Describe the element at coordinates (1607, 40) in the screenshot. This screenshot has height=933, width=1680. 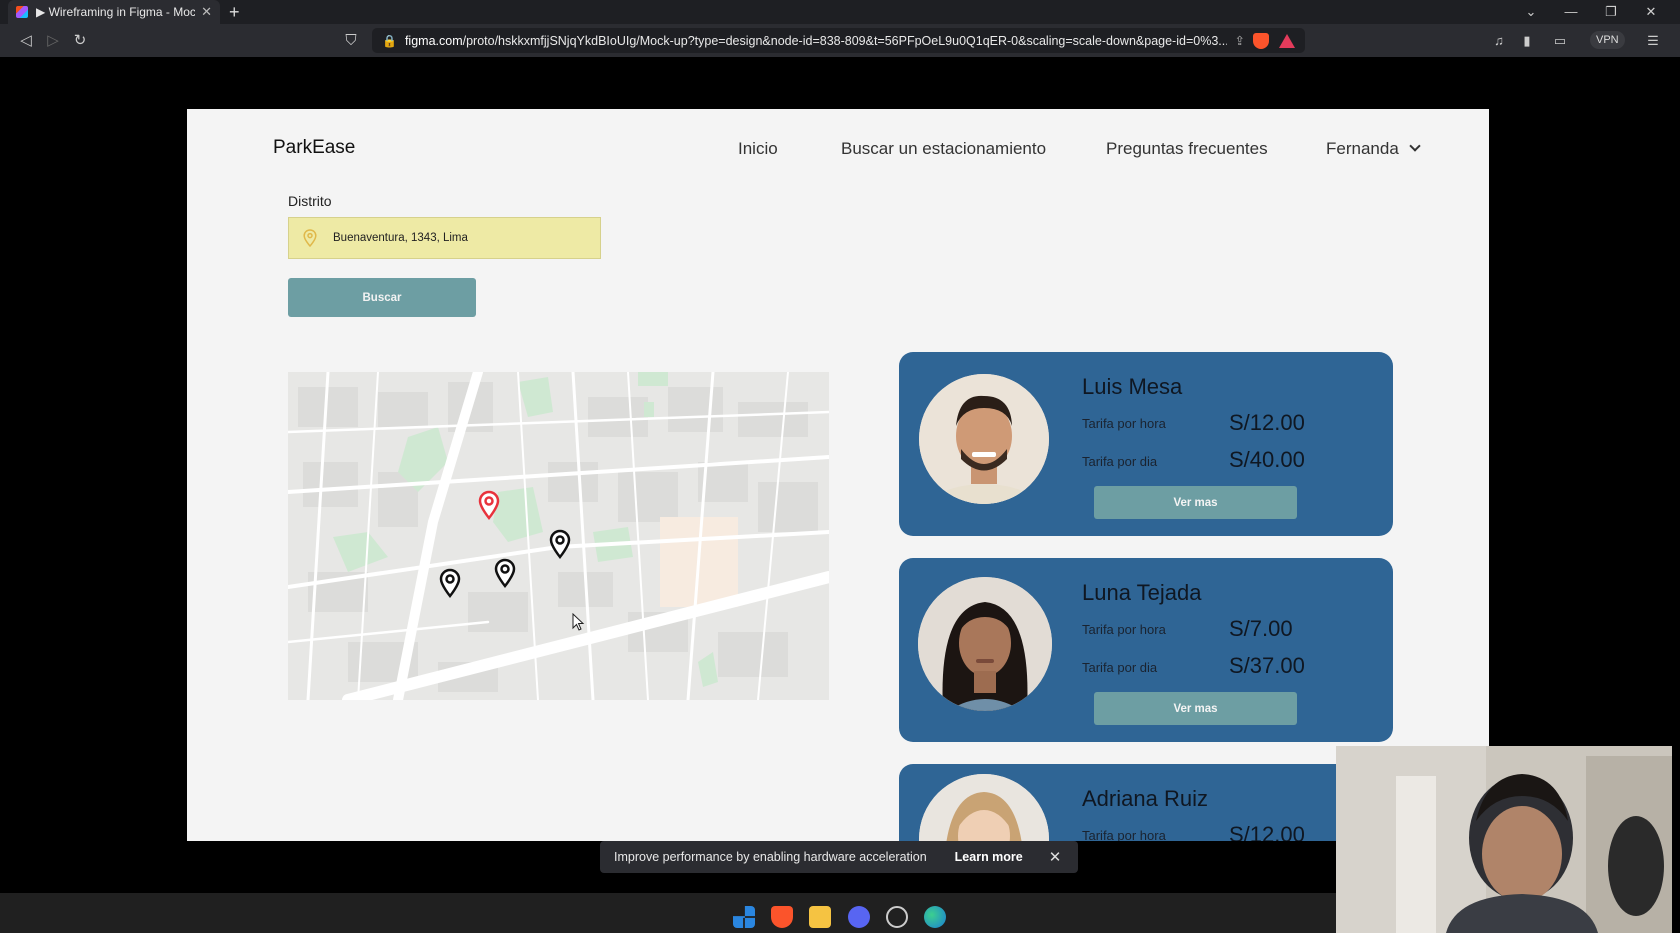
I see `vpn-button: VPN` at that location.